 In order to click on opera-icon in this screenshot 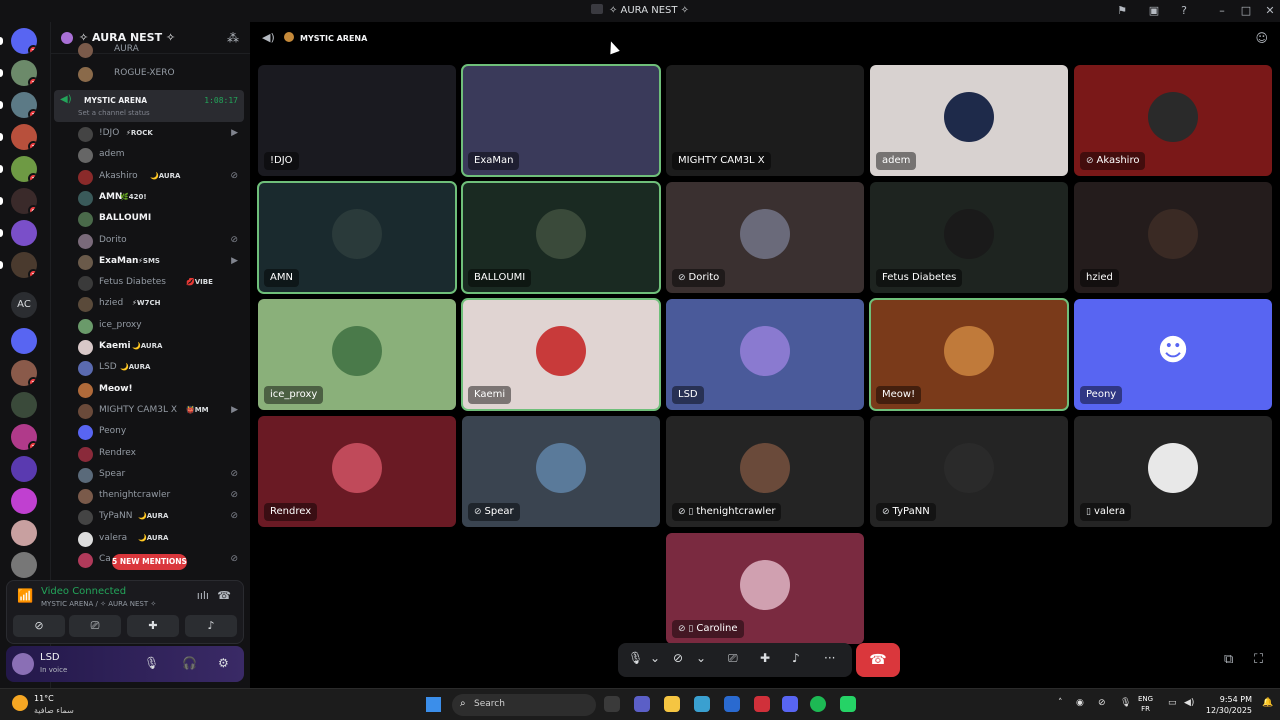, I will do `click(762, 704)`.